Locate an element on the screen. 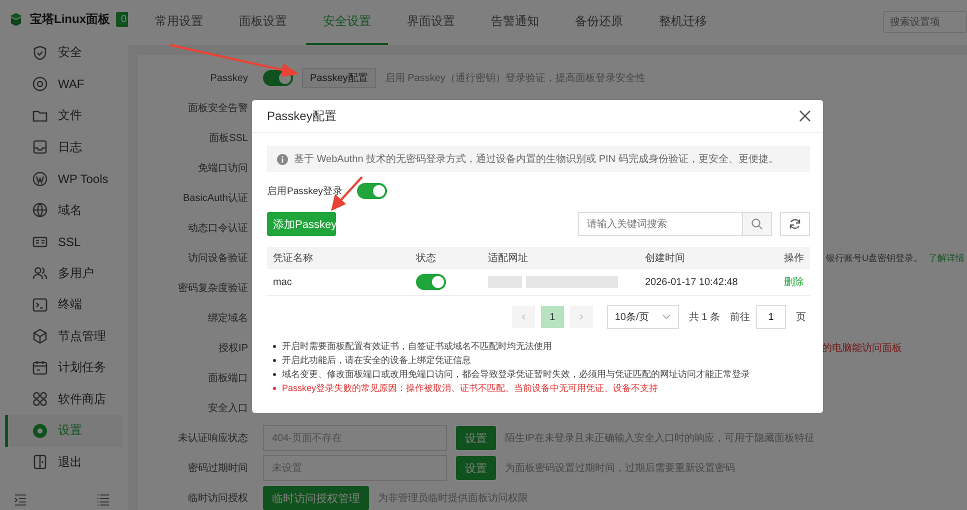 This screenshot has width=967, height=510. column-header: 适配网址 is located at coordinates (560, 258).